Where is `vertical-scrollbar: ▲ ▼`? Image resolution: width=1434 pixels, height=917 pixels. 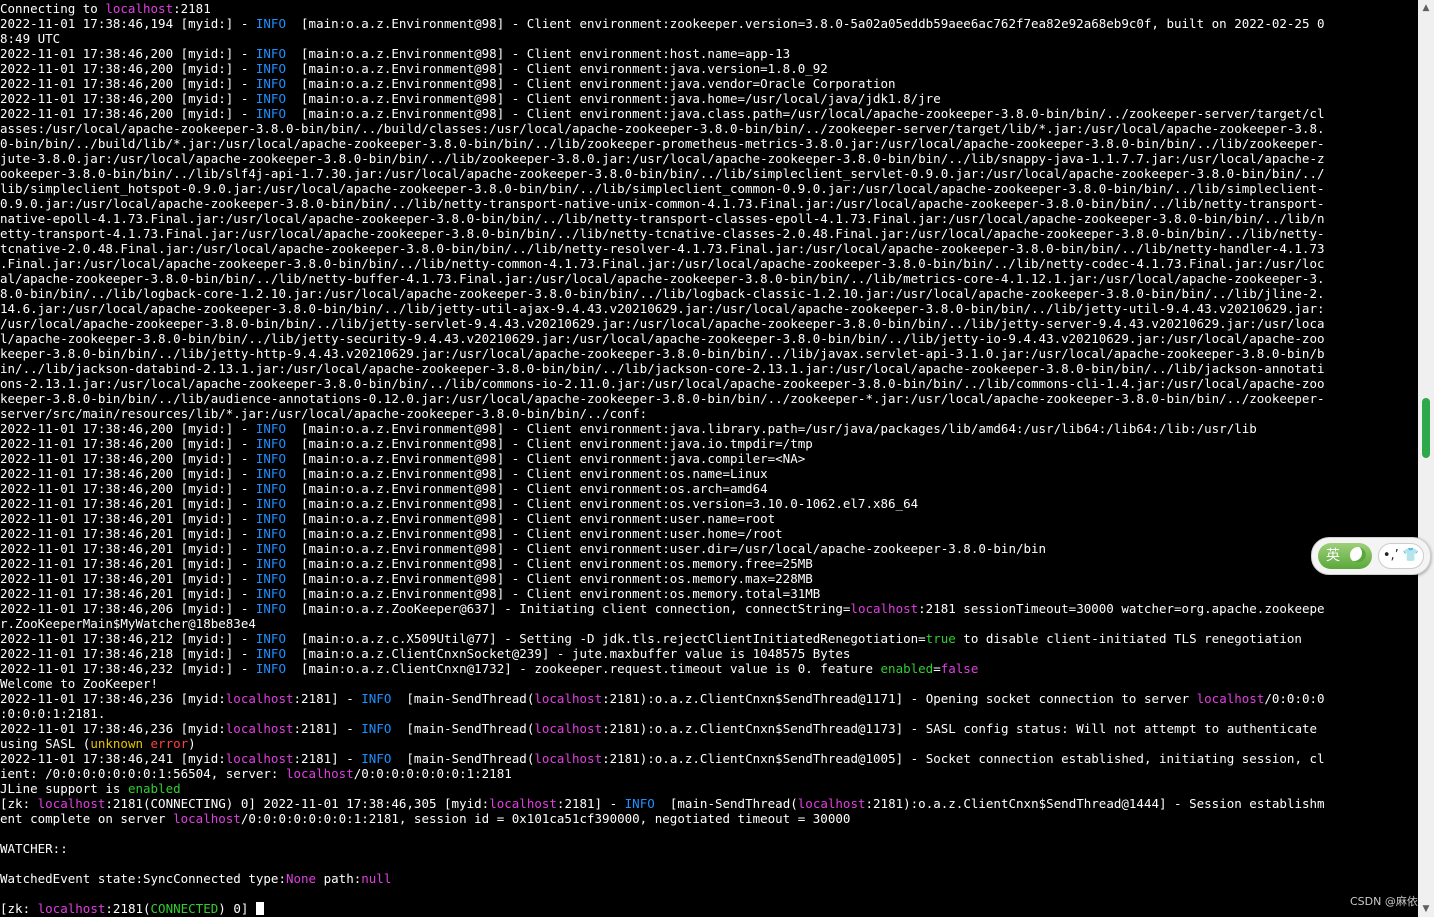 vertical-scrollbar: ▲ ▼ is located at coordinates (1426, 458).